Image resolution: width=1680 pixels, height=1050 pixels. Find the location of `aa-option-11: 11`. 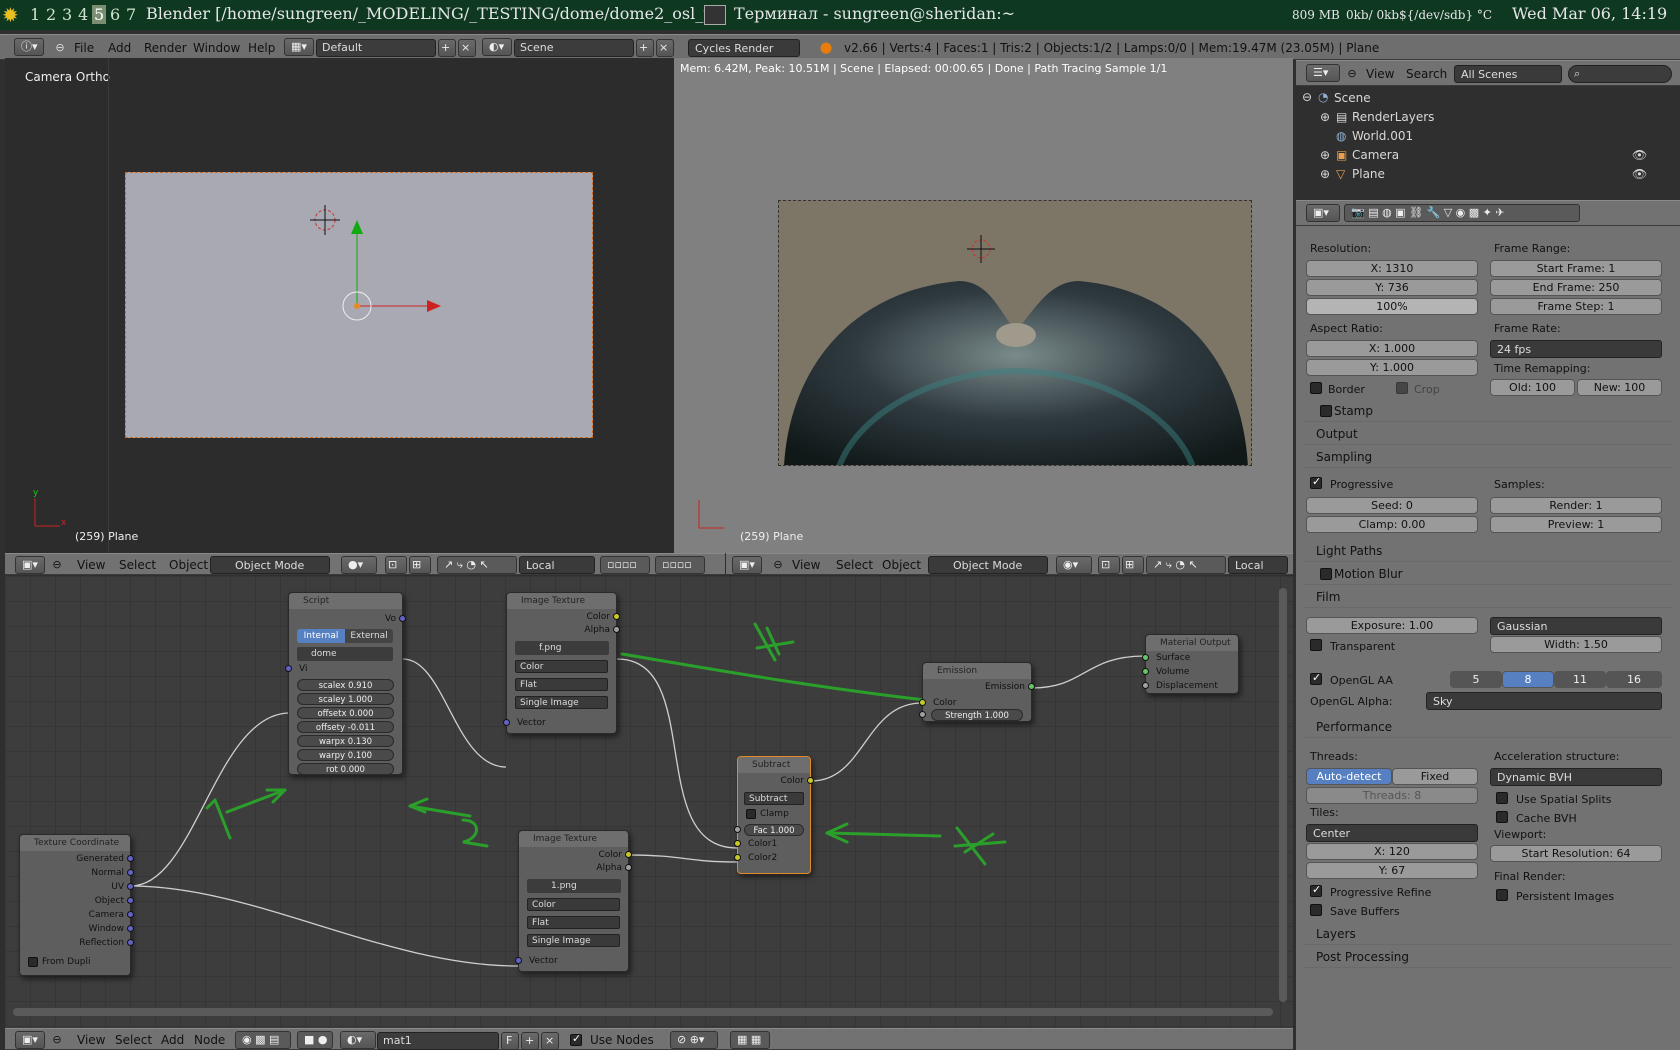

aa-option-11: 11 is located at coordinates (1580, 679).